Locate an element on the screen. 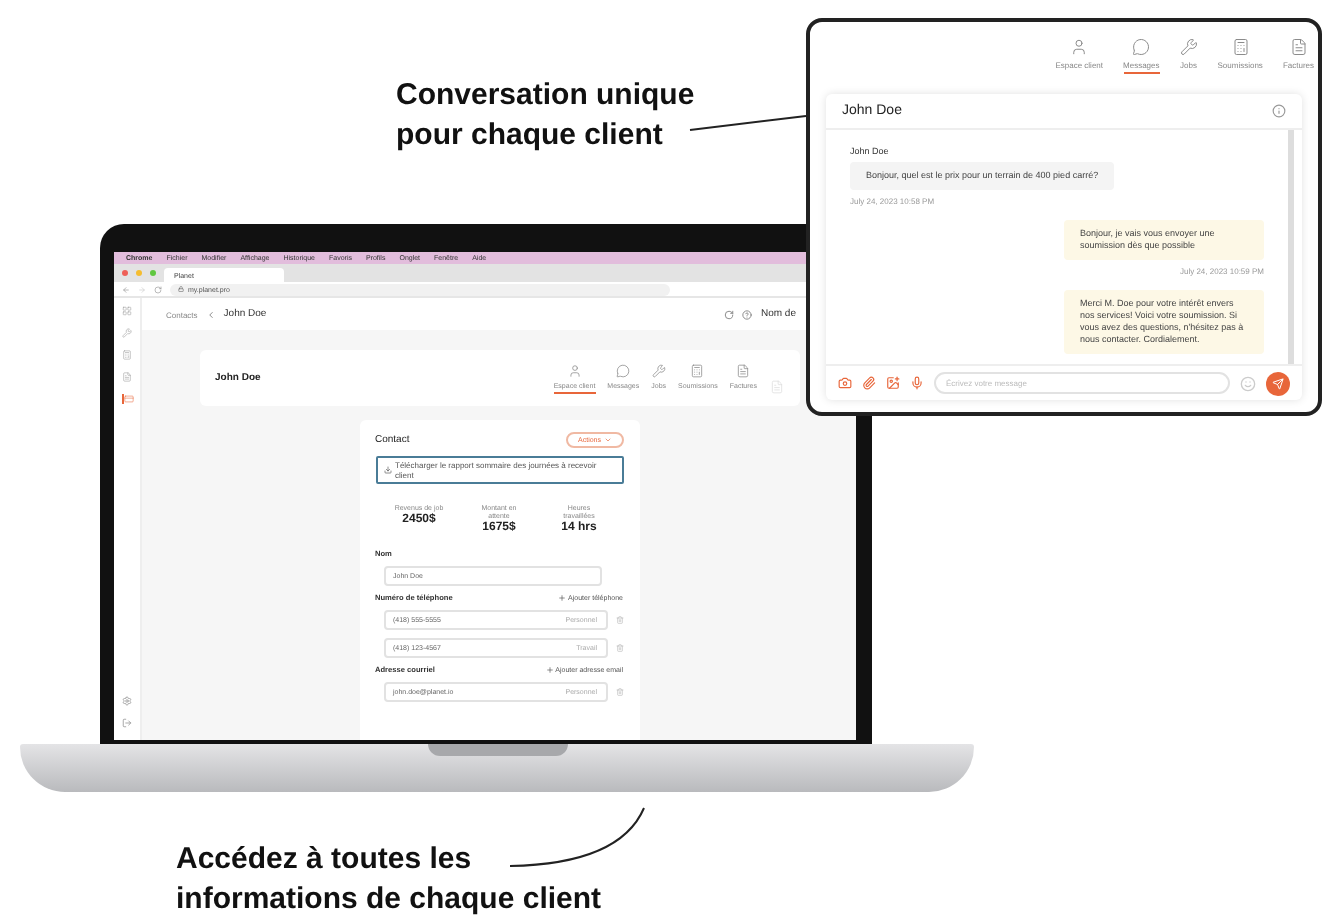 The width and height of the screenshot is (1332, 920). back-icon is located at coordinates (210, 314).